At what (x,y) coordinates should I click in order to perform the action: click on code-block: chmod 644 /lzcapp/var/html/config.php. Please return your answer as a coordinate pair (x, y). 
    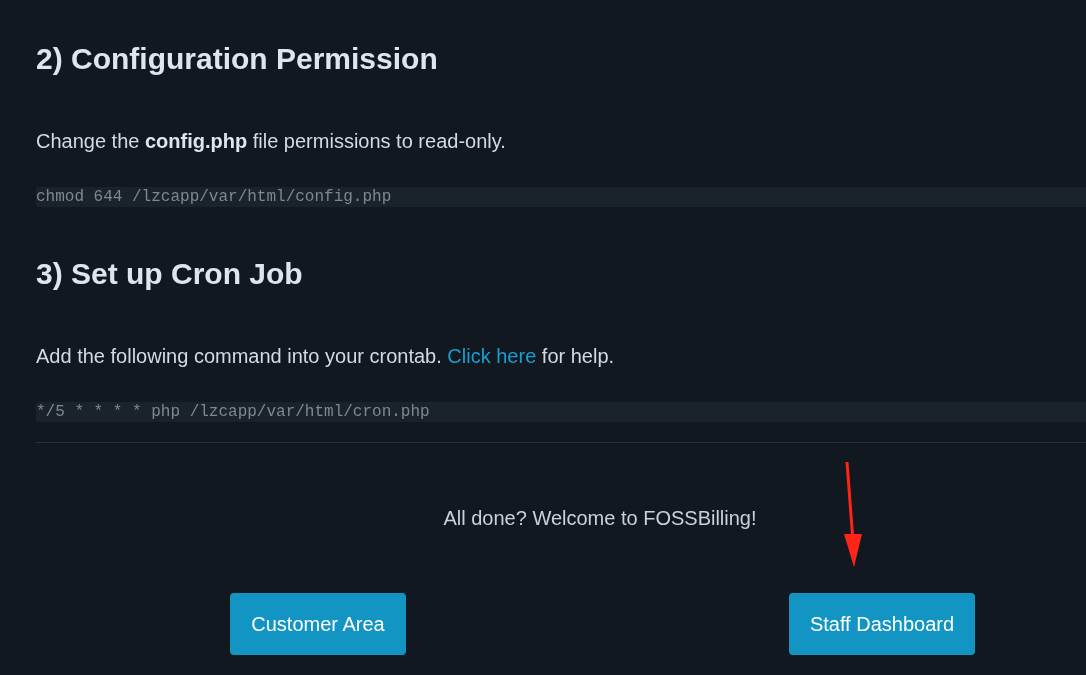
    Looking at the image, I should click on (561, 197).